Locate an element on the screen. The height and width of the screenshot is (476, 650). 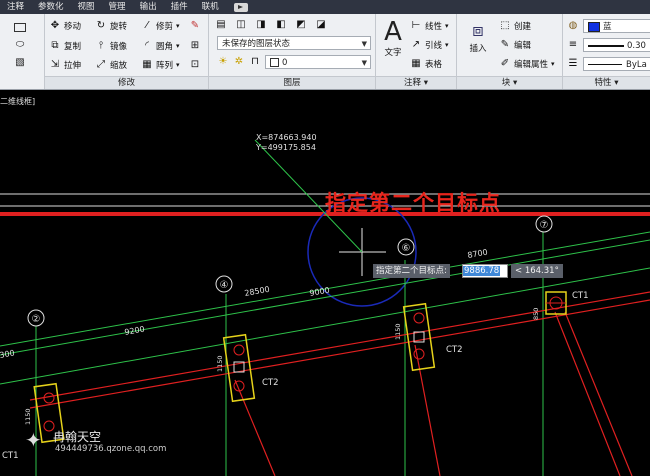
menu-parametric: 参数化 is located at coordinates (51, 7).